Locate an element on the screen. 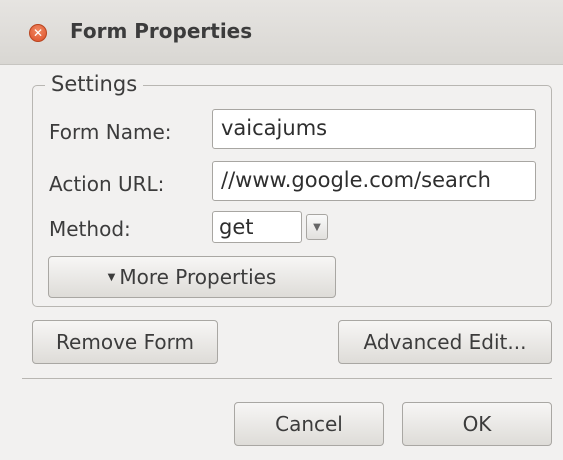 The image size is (563, 460). triangle-down-icon: ▼ is located at coordinates (111, 277).